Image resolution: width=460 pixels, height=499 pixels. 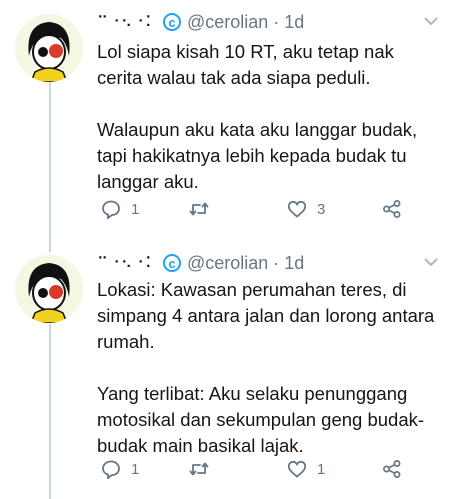 What do you see at coordinates (148, 181) in the screenshot?
I see `text-line: langgar aku.` at bounding box center [148, 181].